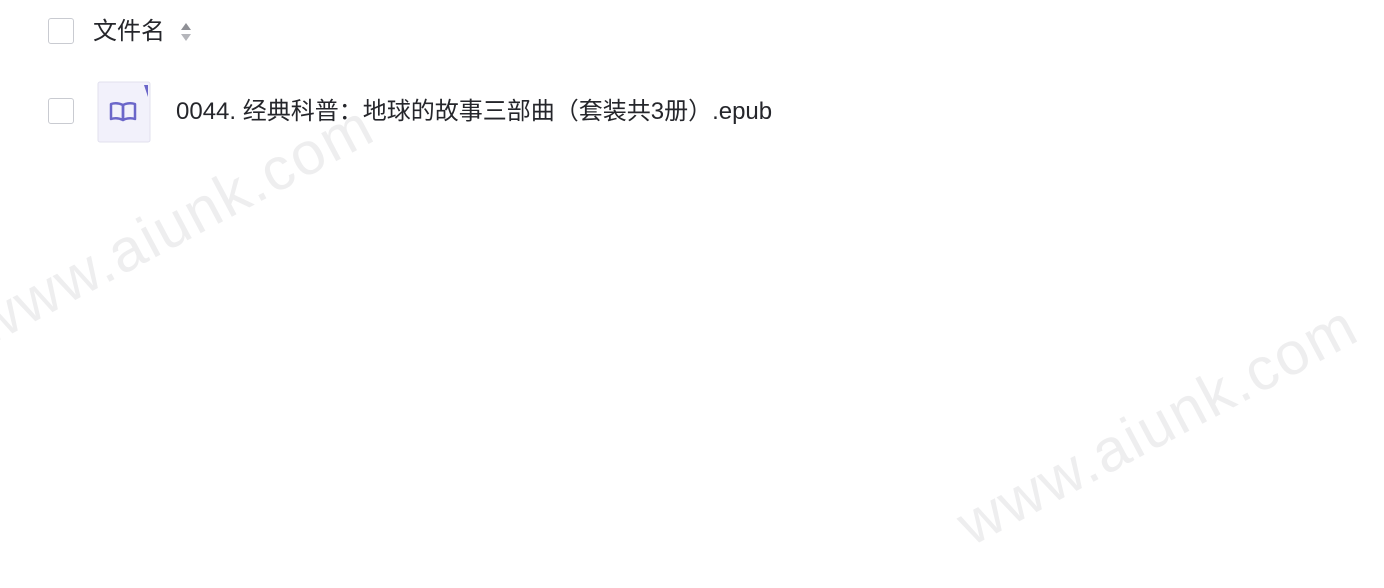  I want to click on watermark-text: www.aiunk.com, so click(1157, 425).